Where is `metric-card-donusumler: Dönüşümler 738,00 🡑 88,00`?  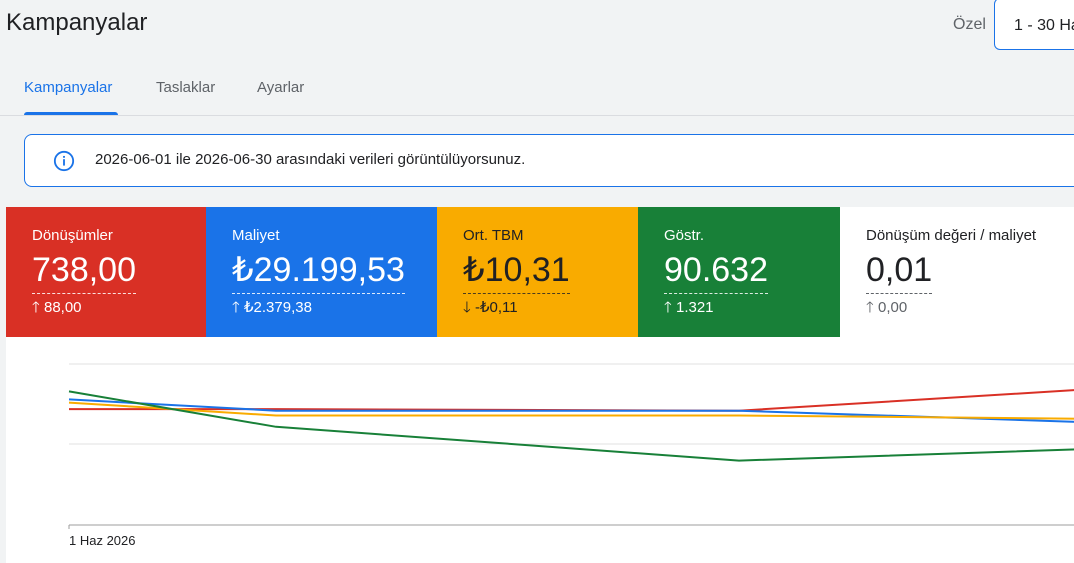
metric-card-donusumler: Dönüşümler 738,00 🡑 88,00 is located at coordinates (106, 272).